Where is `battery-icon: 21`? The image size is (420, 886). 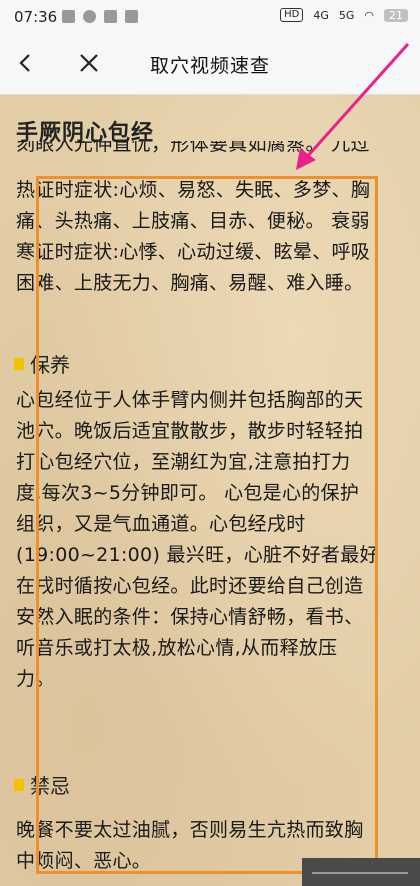 battery-icon: 21 is located at coordinates (396, 15).